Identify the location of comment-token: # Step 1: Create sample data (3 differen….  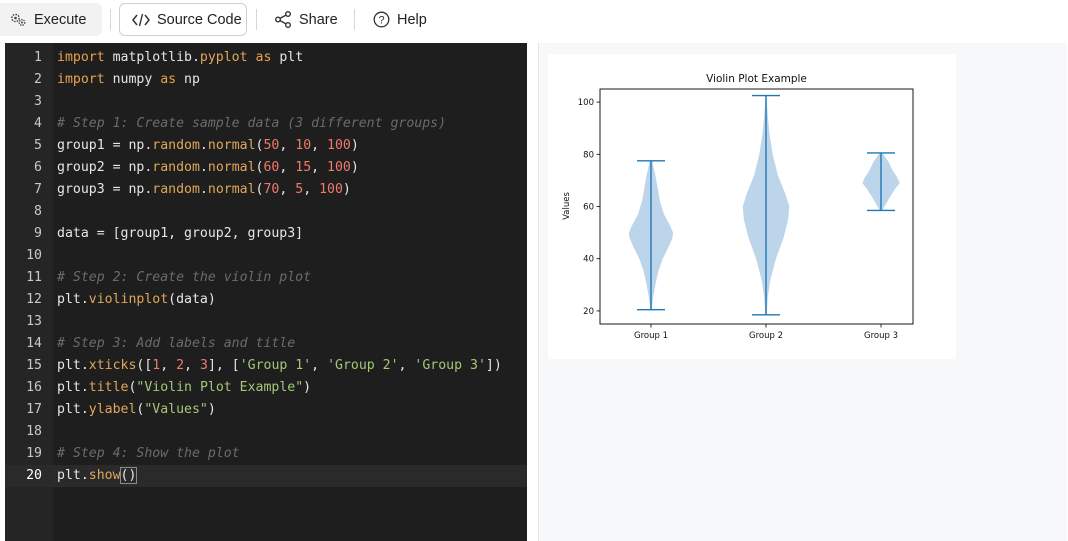
(252, 123).